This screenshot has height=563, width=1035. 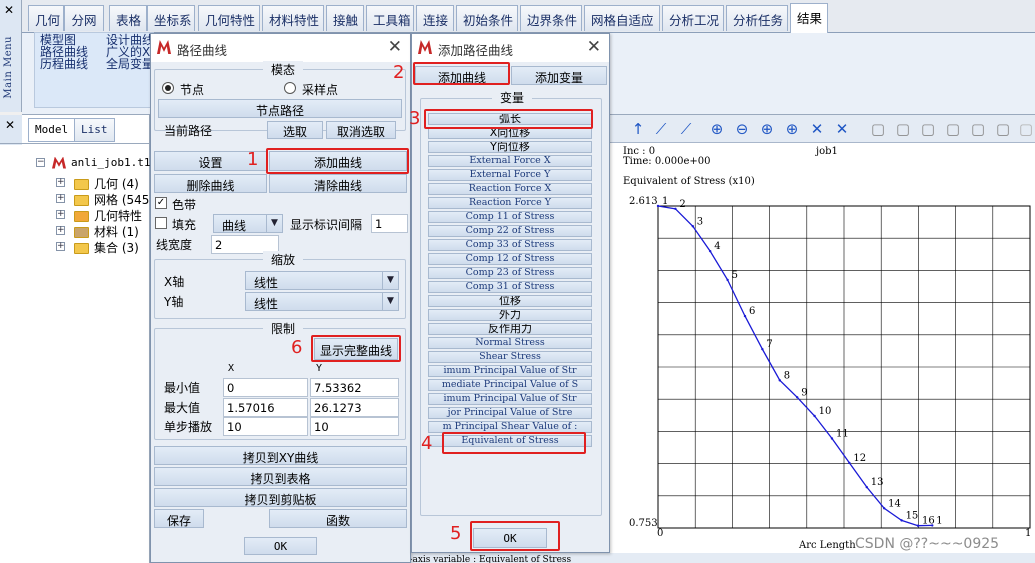 What do you see at coordinates (559, 75) in the screenshot?
I see `add-variable-tab: 添加变量` at bounding box center [559, 75].